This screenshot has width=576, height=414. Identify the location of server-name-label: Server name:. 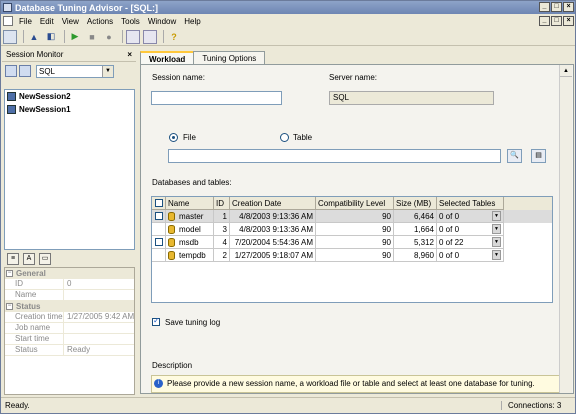
(353, 77).